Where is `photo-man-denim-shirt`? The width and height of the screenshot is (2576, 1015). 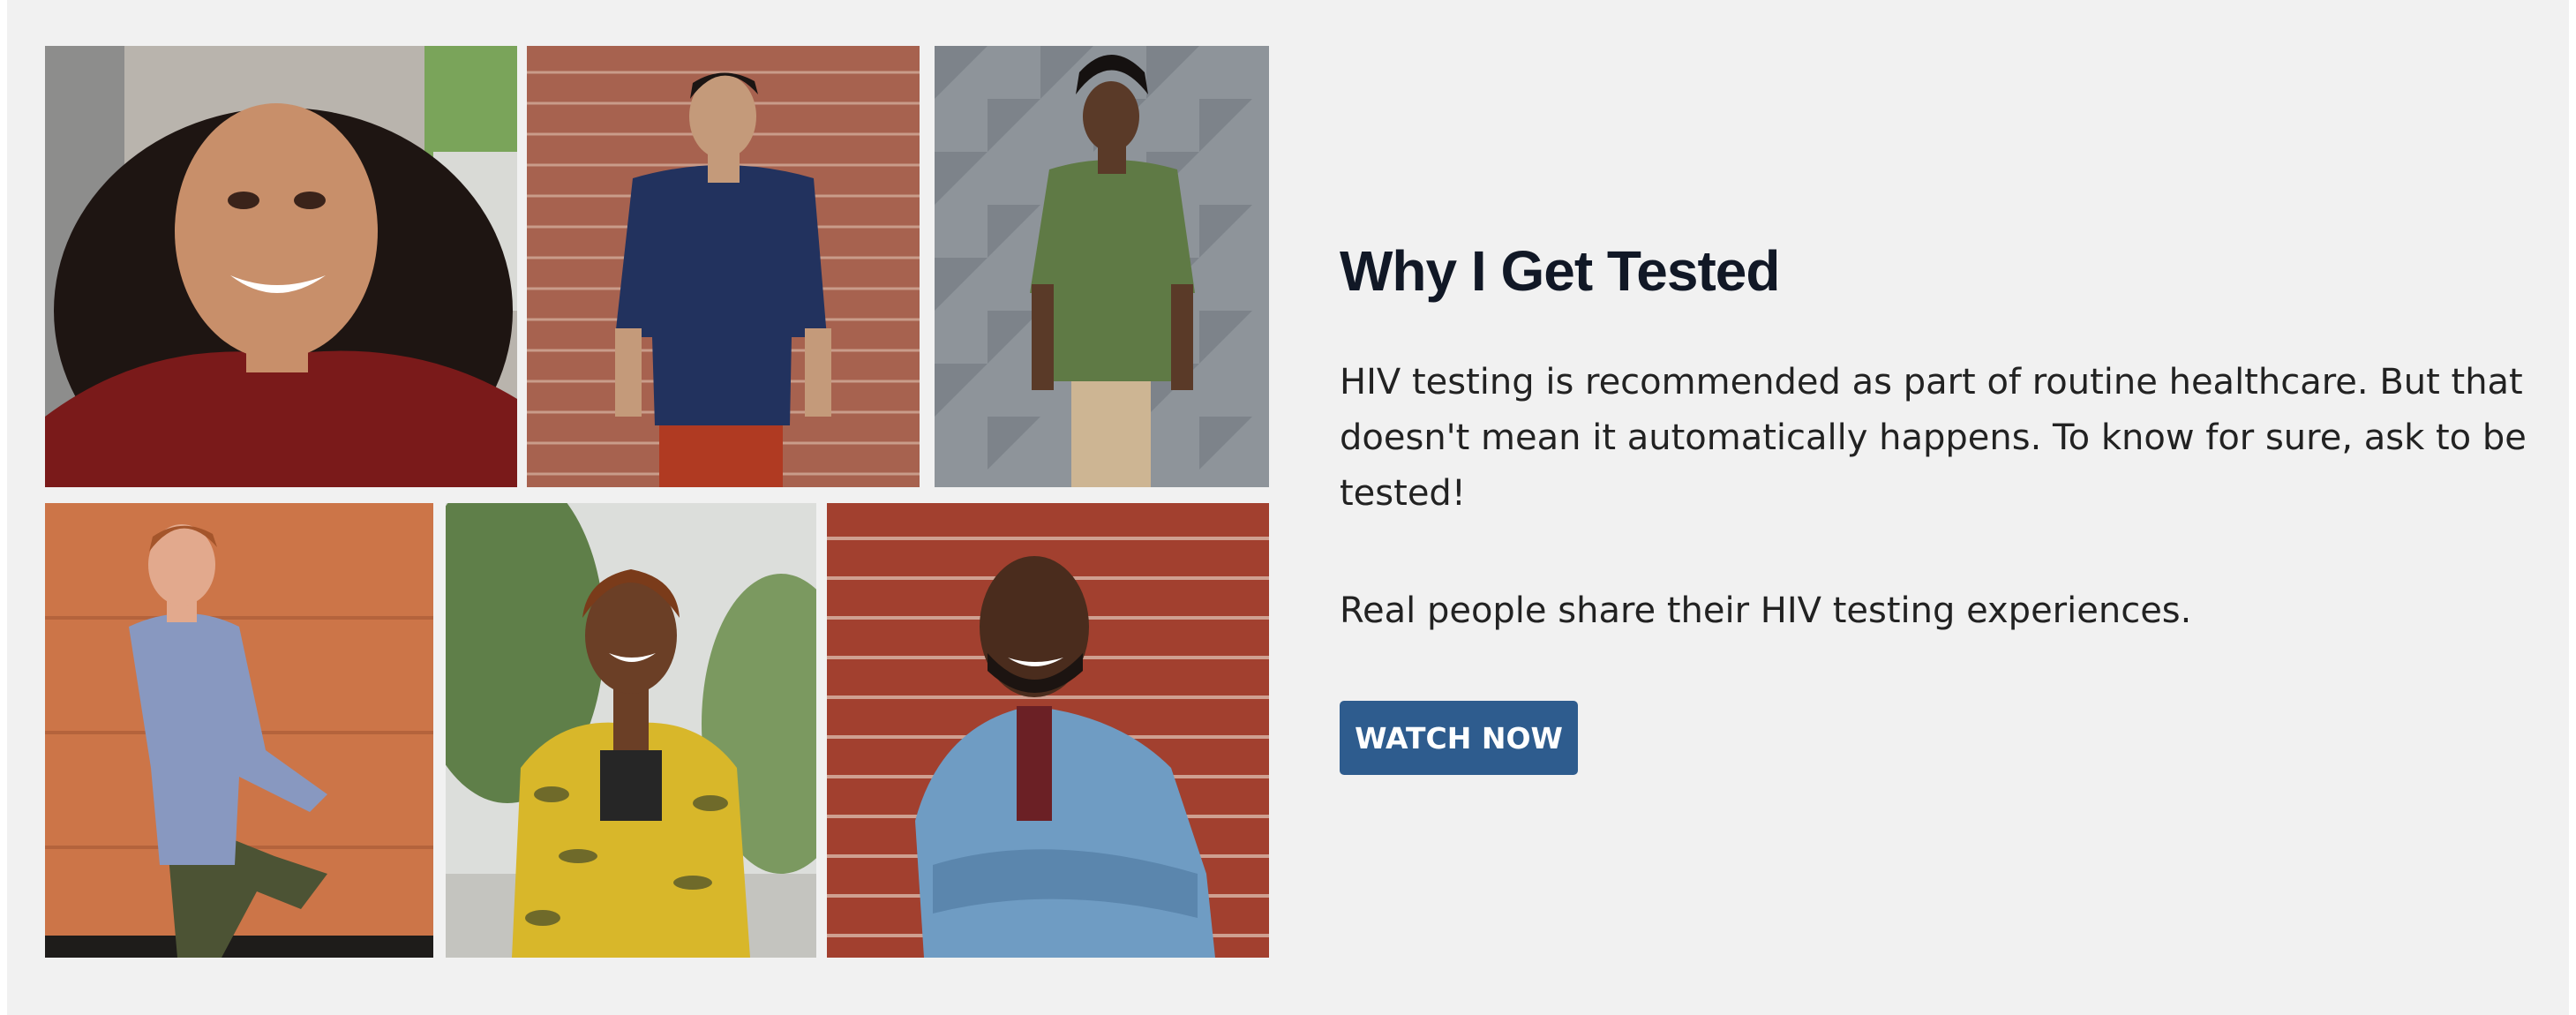
photo-man-denim-shirt is located at coordinates (1048, 730).